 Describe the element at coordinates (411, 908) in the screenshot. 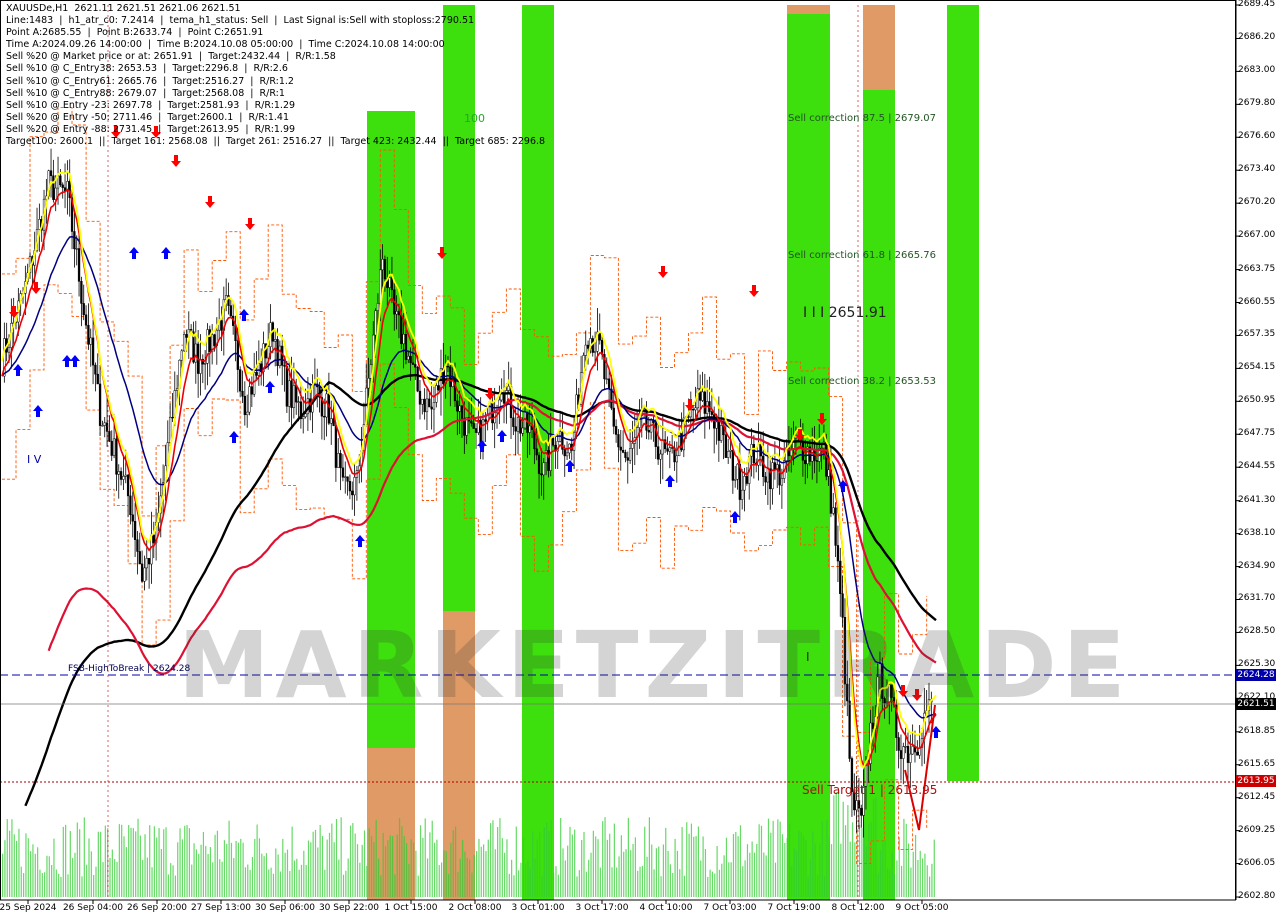

I see `x-tick-label: 1 Oct 15:00` at that location.